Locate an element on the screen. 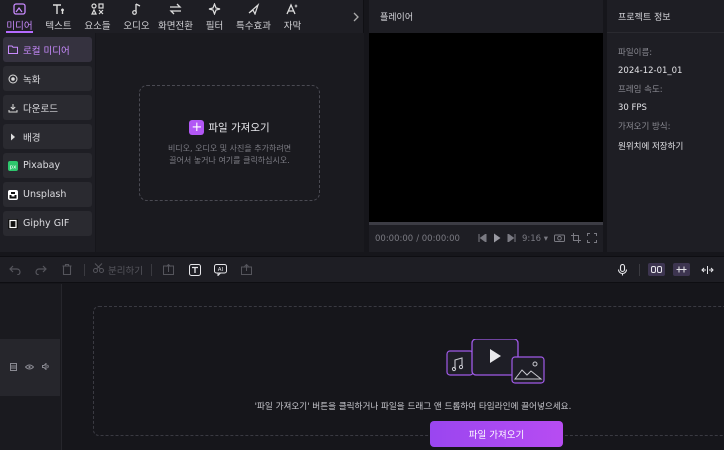 Image resolution: width=724 pixels, height=450 pixels. sidebar-item-label: 배경 is located at coordinates (32, 138).